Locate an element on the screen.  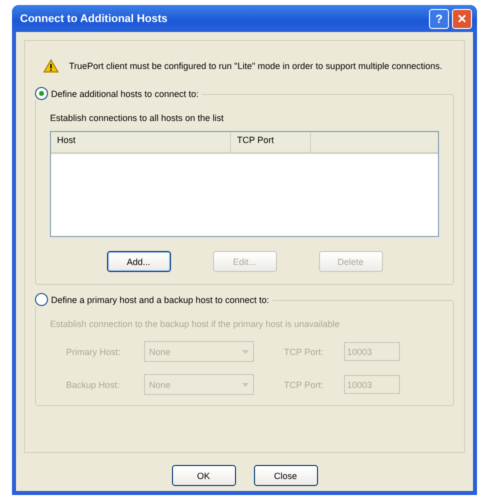
list-option-radio: Define additional hosts to connect to: is located at coordinates (118, 93).